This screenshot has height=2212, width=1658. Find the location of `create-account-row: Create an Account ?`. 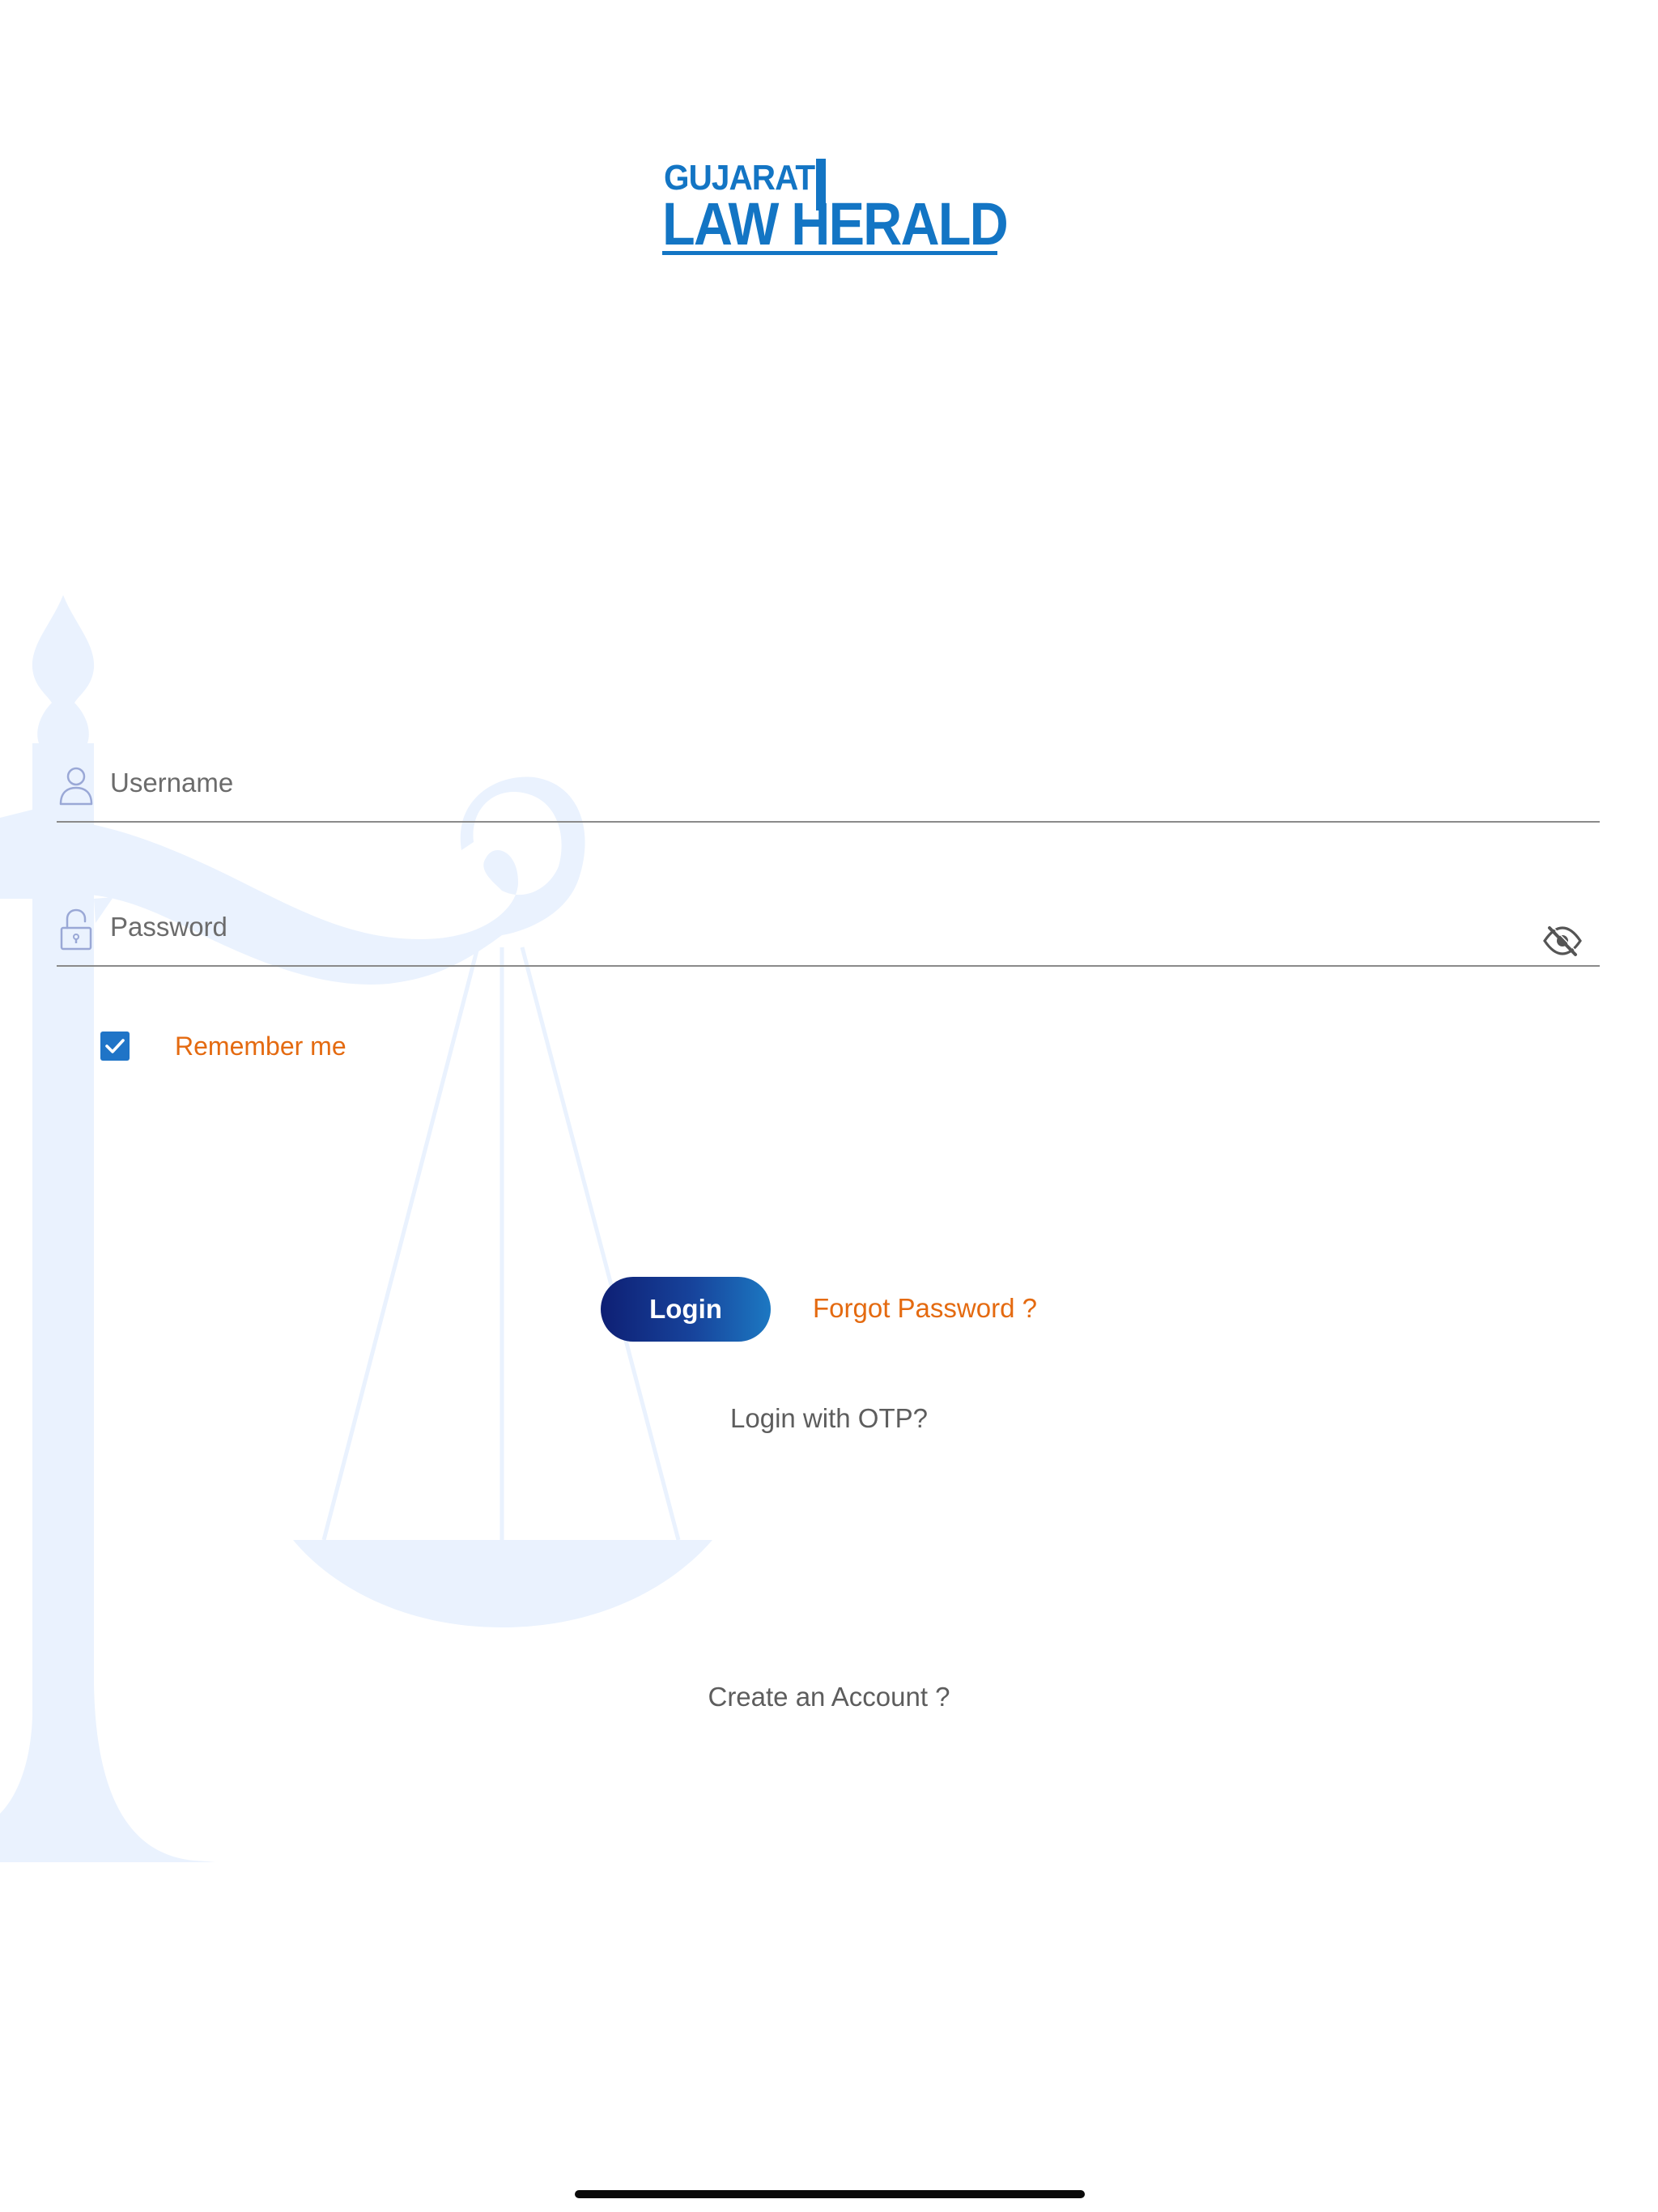

create-account-row: Create an Account ? is located at coordinates (829, 1697).